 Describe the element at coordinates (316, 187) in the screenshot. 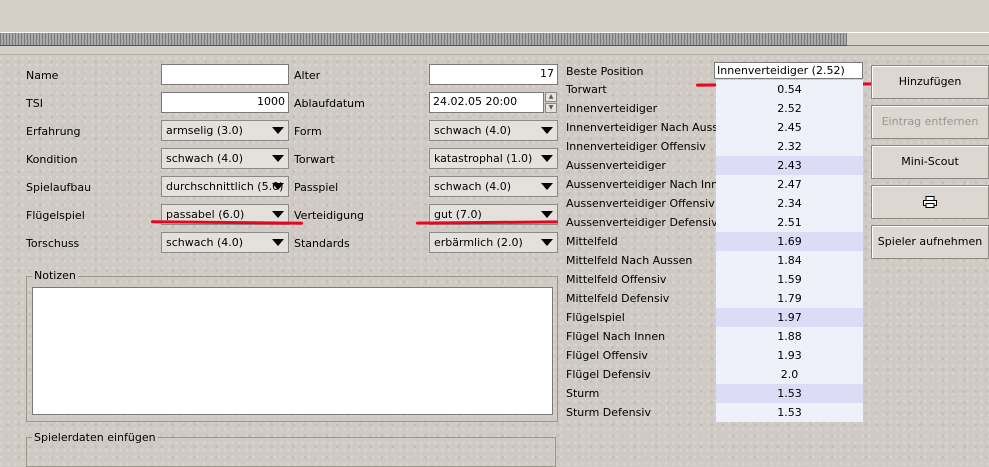

I see `label-passpiel: Passpiel` at that location.